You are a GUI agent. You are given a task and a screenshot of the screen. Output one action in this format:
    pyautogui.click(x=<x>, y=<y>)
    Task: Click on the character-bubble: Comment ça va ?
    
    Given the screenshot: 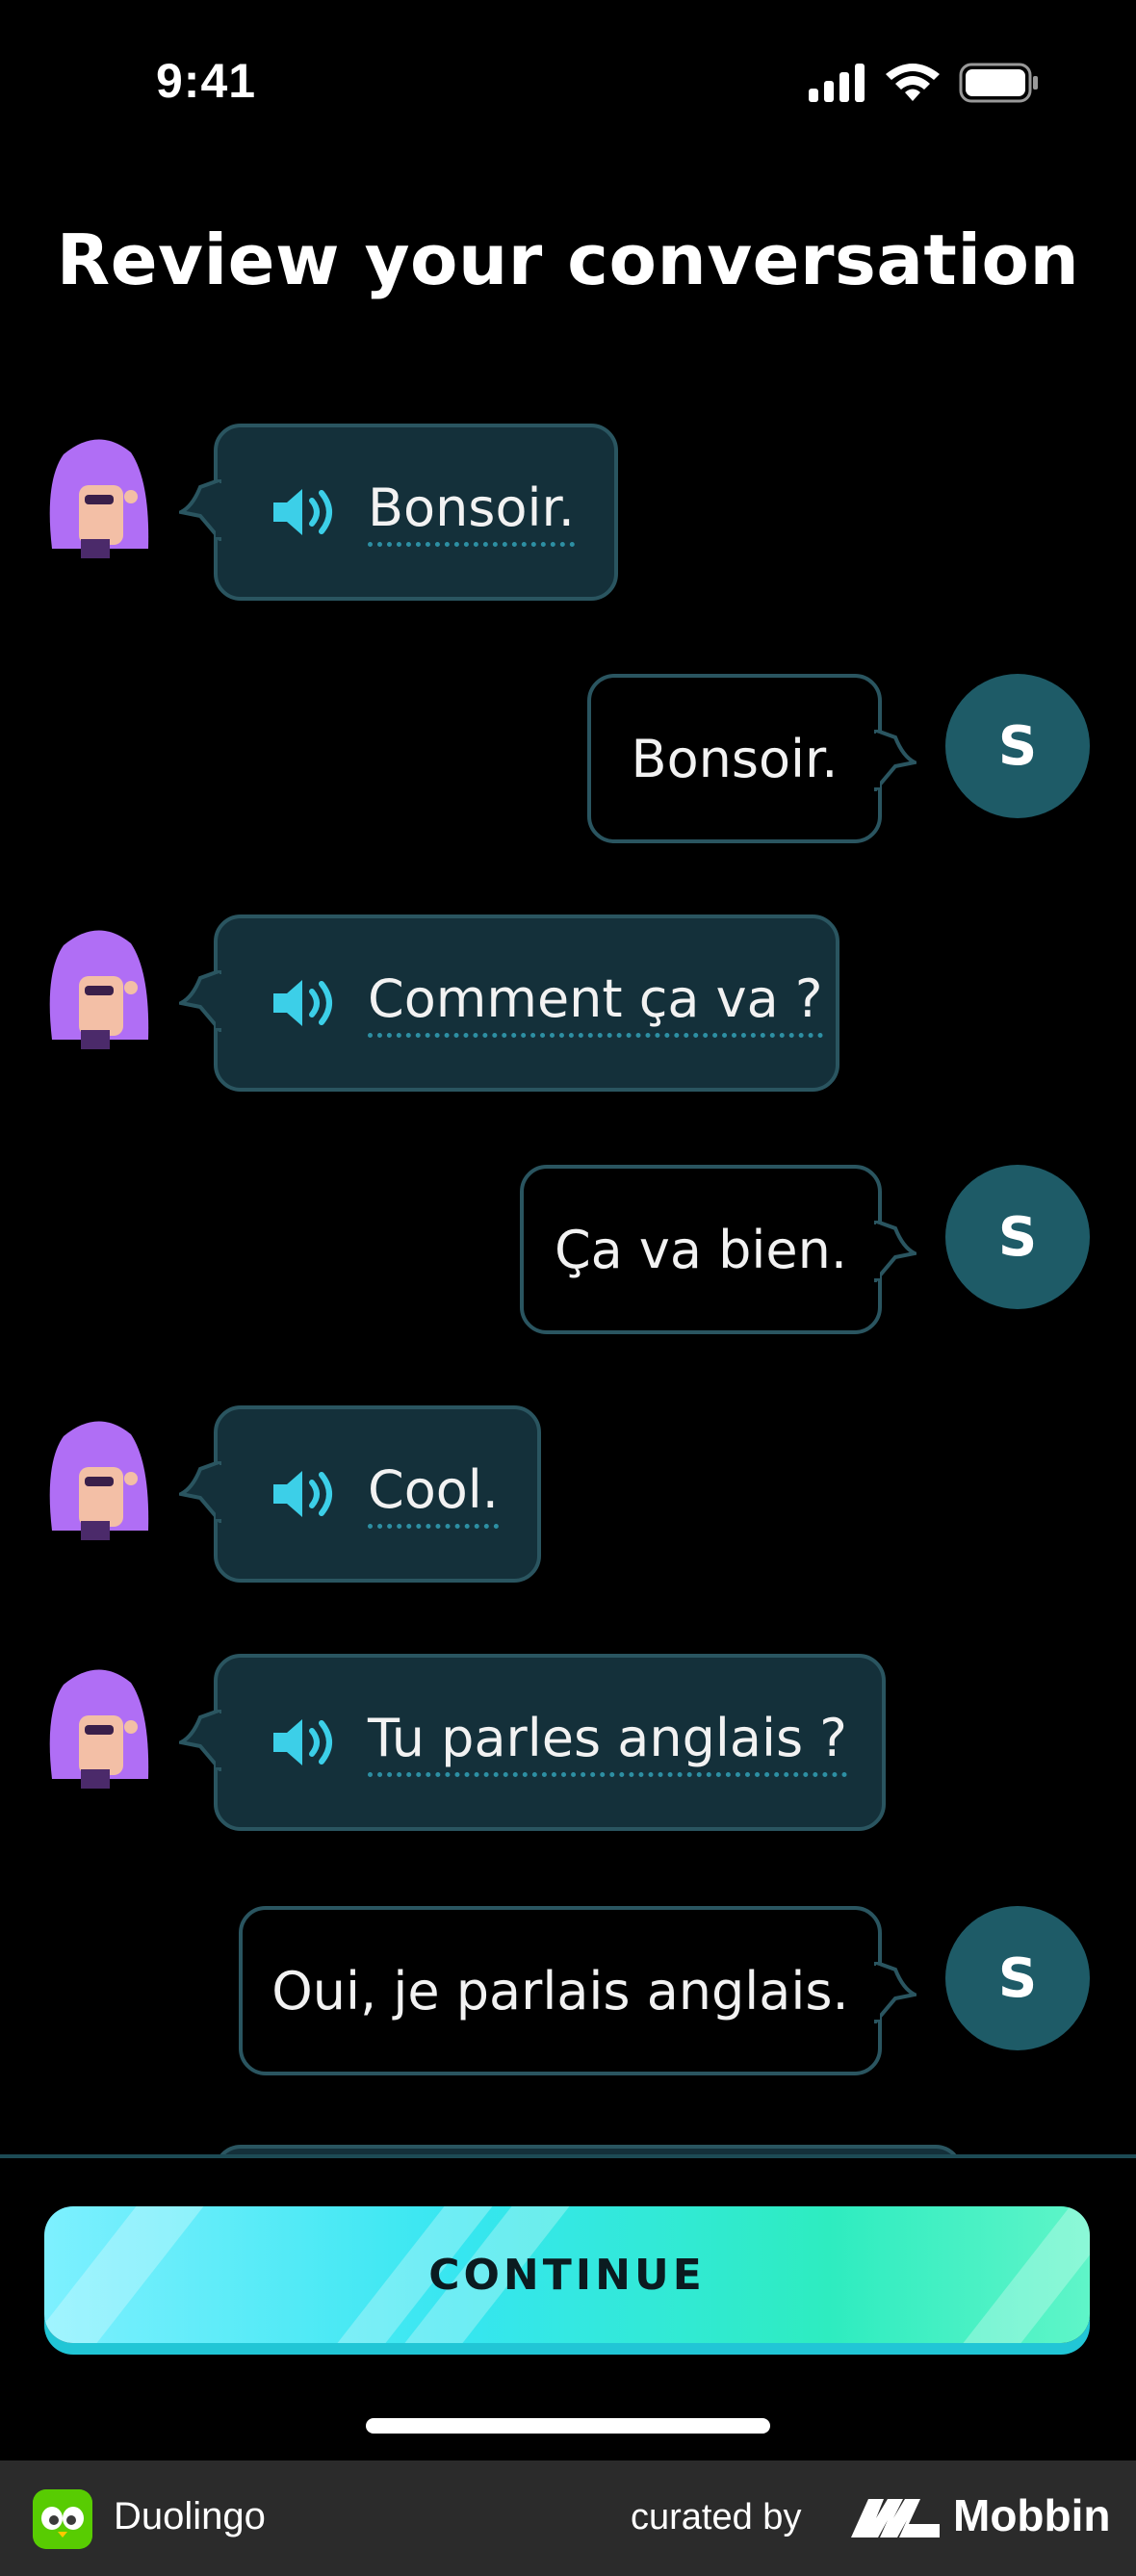 What is the action you would take?
    pyautogui.click(x=509, y=1003)
    